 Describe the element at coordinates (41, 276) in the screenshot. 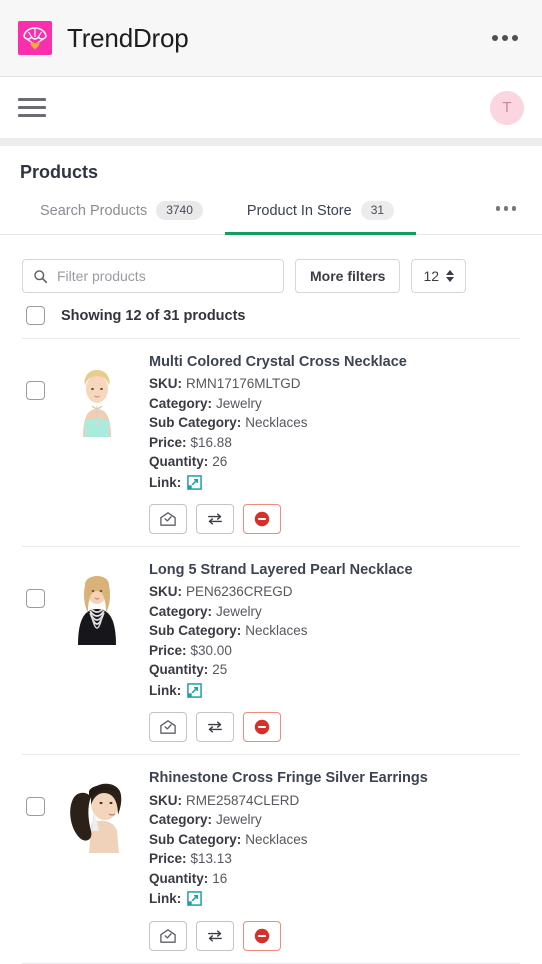

I see `search-icon` at that location.